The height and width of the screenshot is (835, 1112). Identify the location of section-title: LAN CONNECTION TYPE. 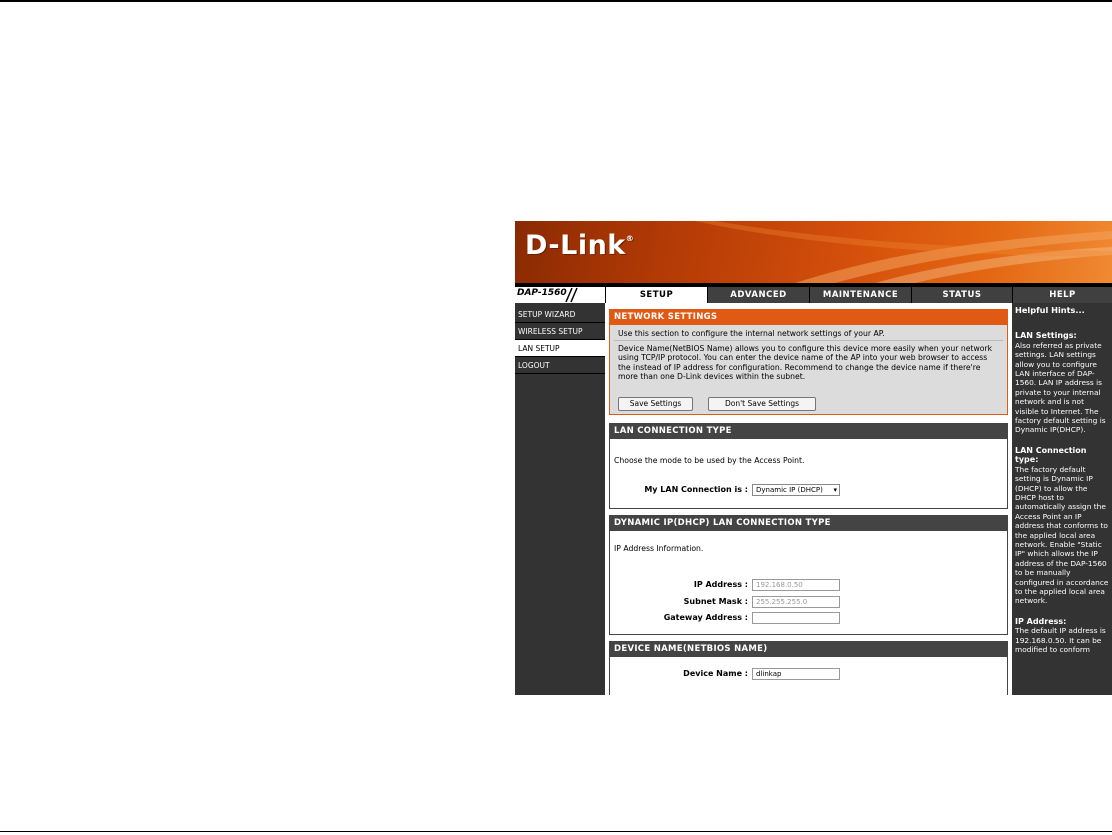
(808, 431).